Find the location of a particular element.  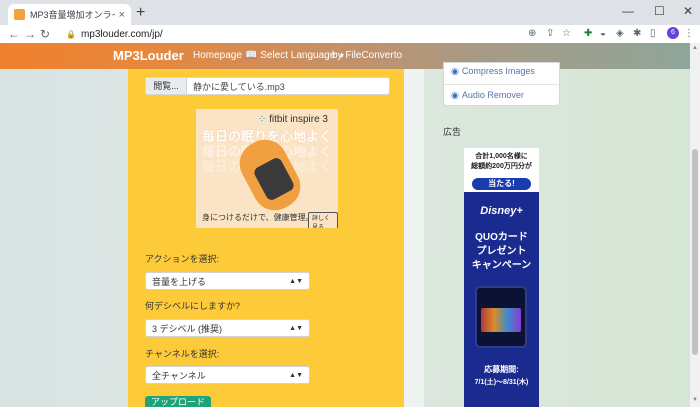

minimize-icon: — is located at coordinates (628, 11).